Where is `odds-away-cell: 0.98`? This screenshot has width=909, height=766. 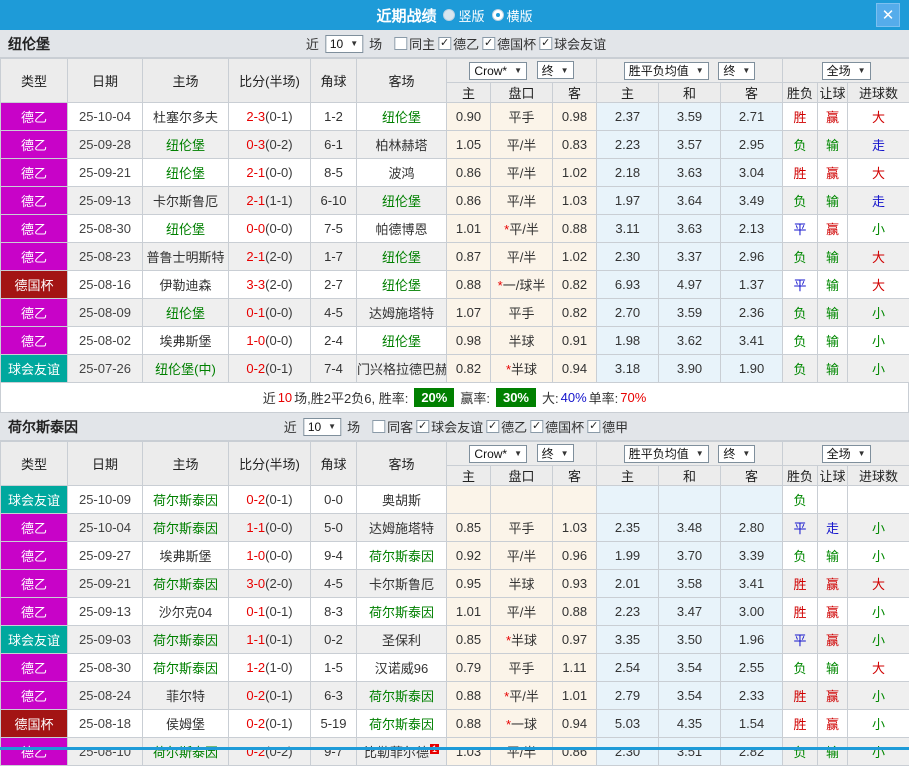 odds-away-cell: 0.98 is located at coordinates (575, 117).